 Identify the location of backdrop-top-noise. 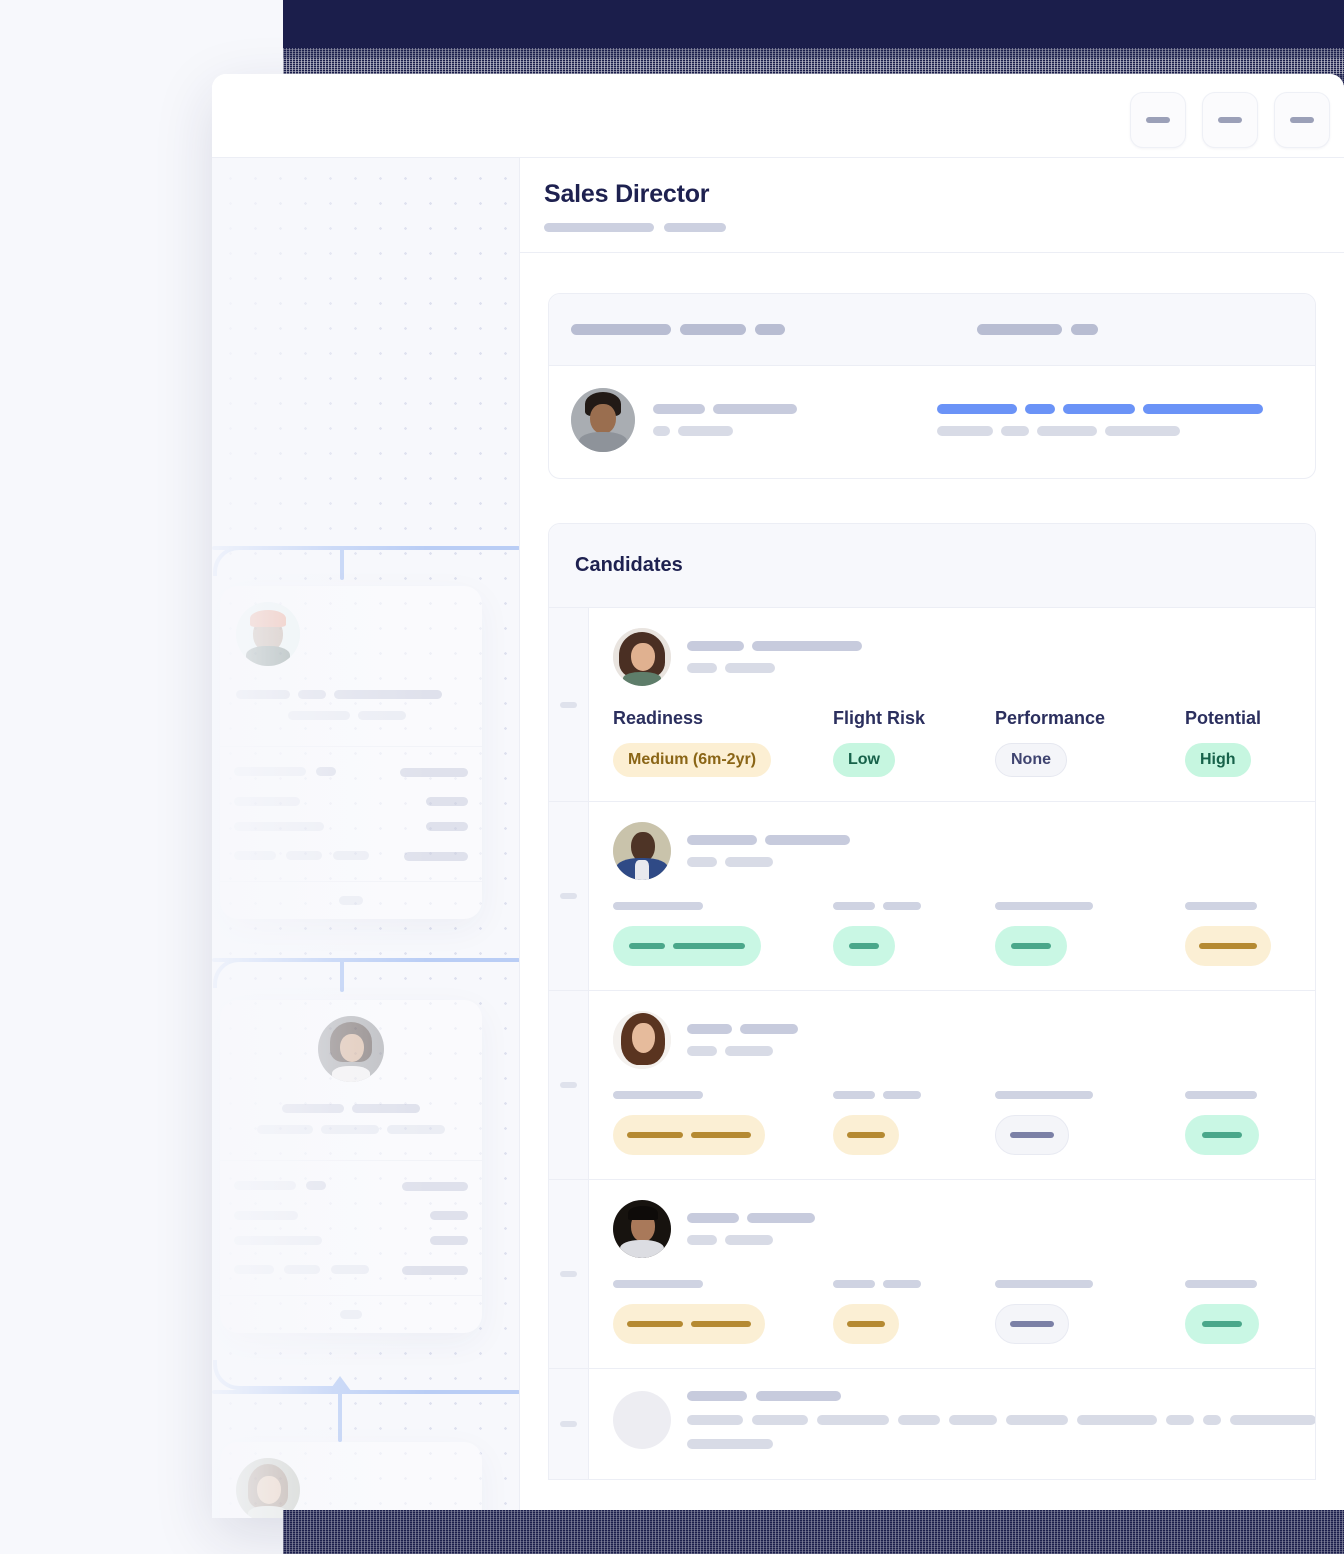
(813, 61).